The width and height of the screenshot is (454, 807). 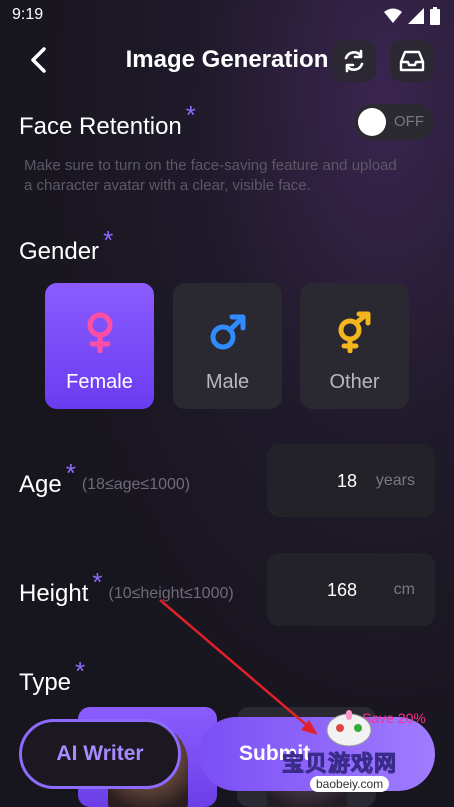 I want to click on male-icon, so click(x=227, y=332).